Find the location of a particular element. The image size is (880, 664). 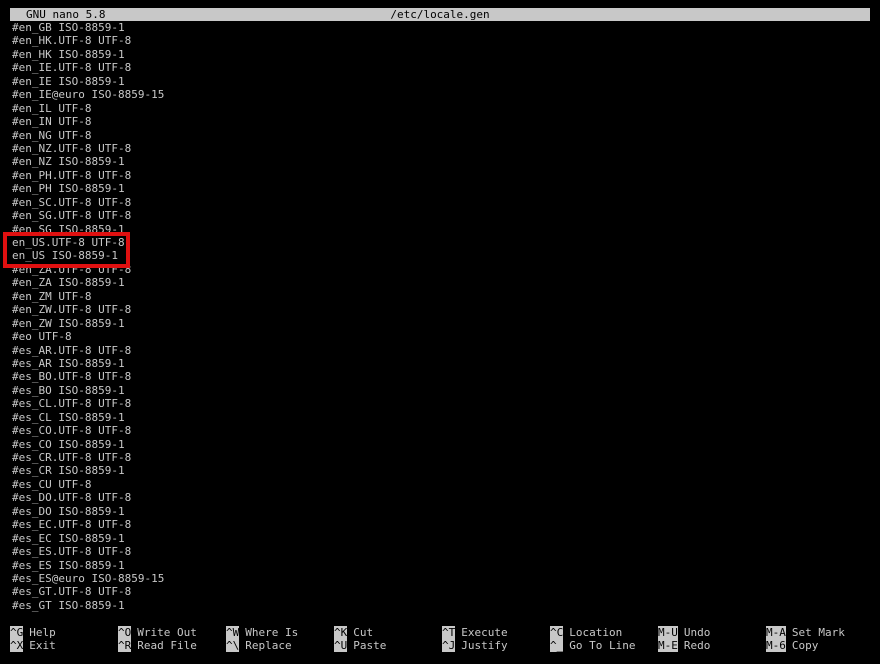

shortcut-key: ^C is located at coordinates (557, 632).